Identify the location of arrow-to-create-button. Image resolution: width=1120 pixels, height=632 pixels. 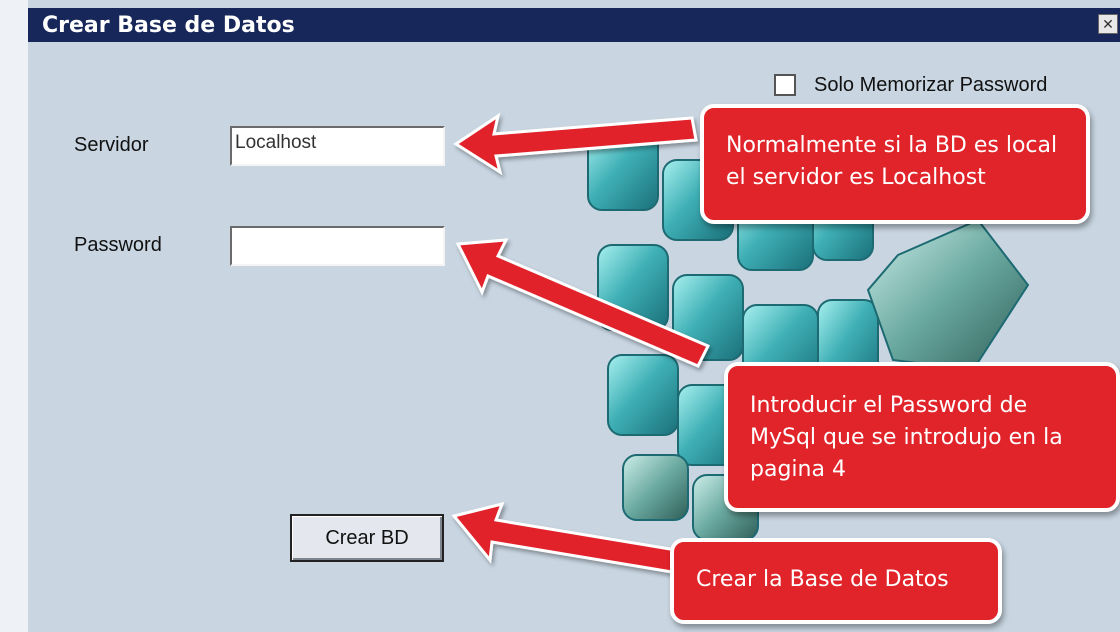
(570, 538).